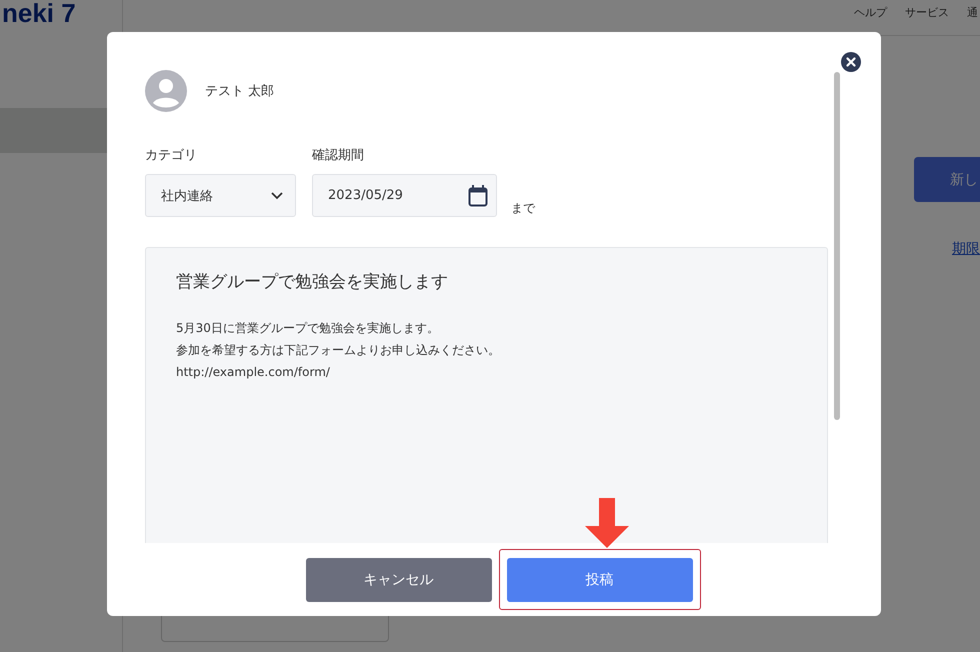 The width and height of the screenshot is (980, 652). Describe the element at coordinates (837, 246) in the screenshot. I see `scrollbar` at that location.